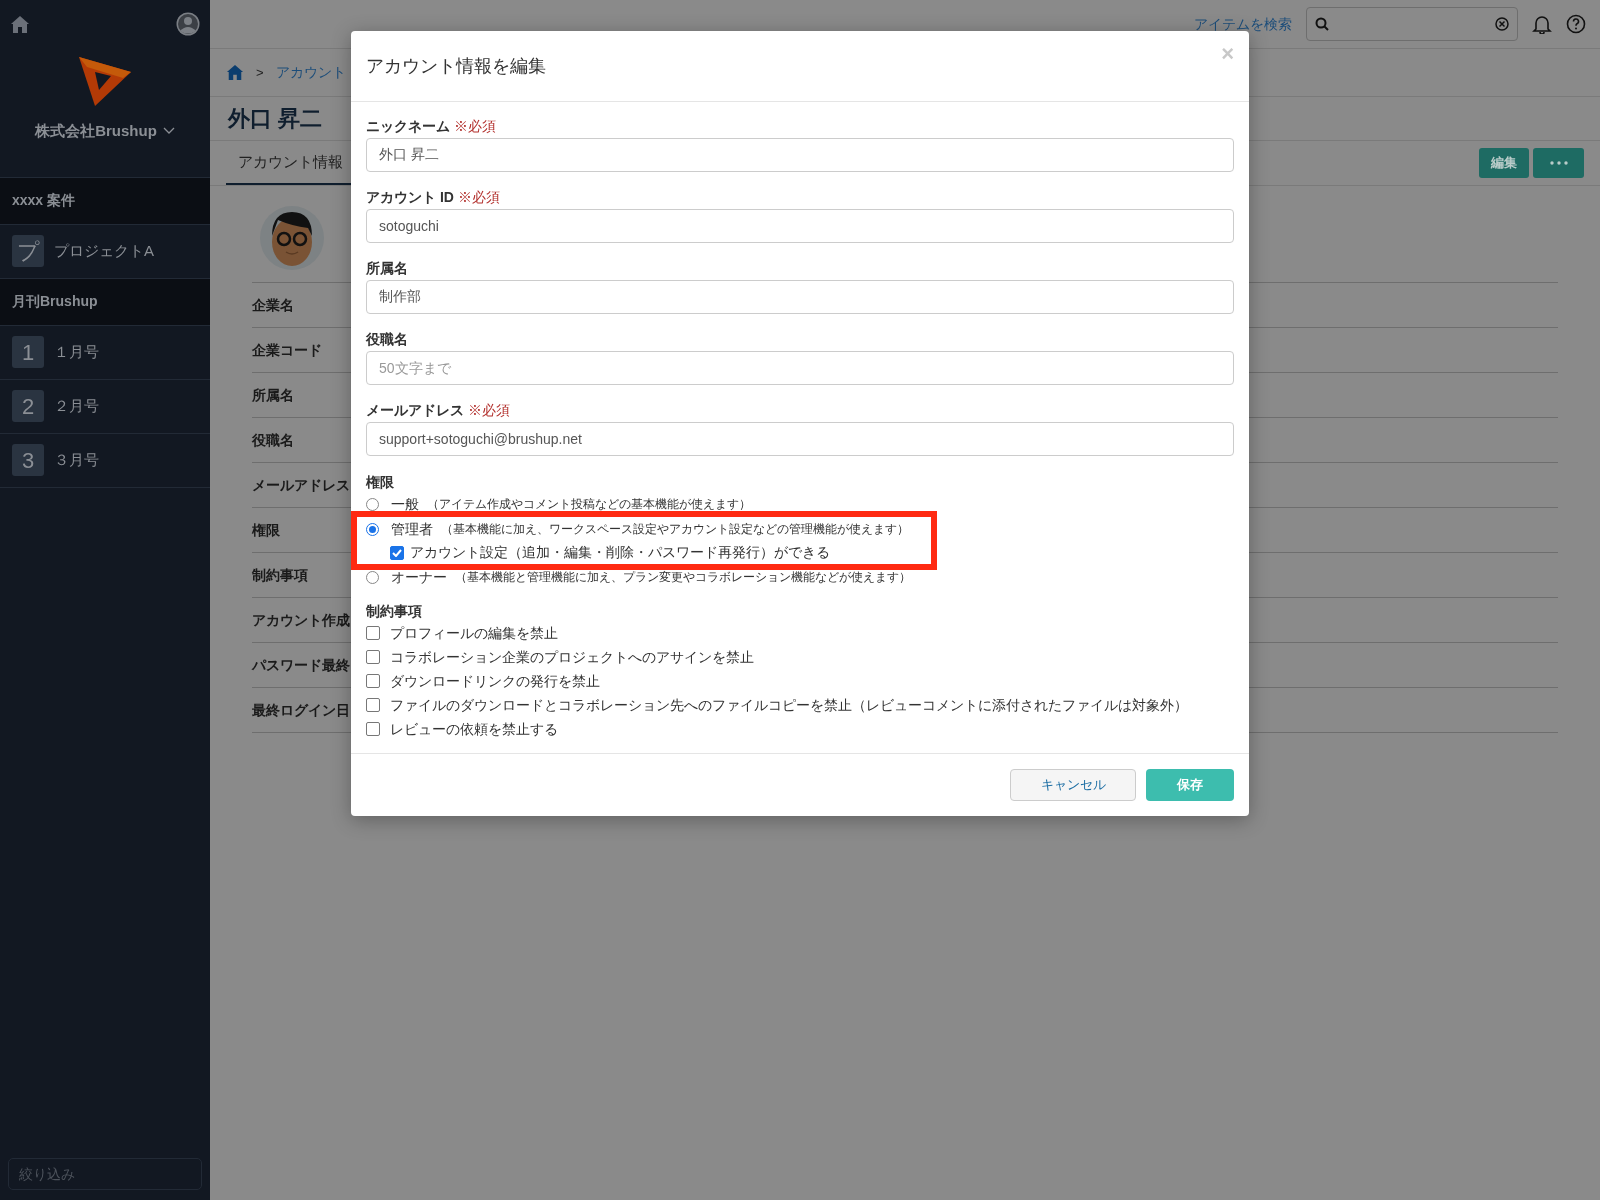 This screenshot has width=1600, height=1200. What do you see at coordinates (408, 126) in the screenshot?
I see `field-label: ニックネーム` at bounding box center [408, 126].